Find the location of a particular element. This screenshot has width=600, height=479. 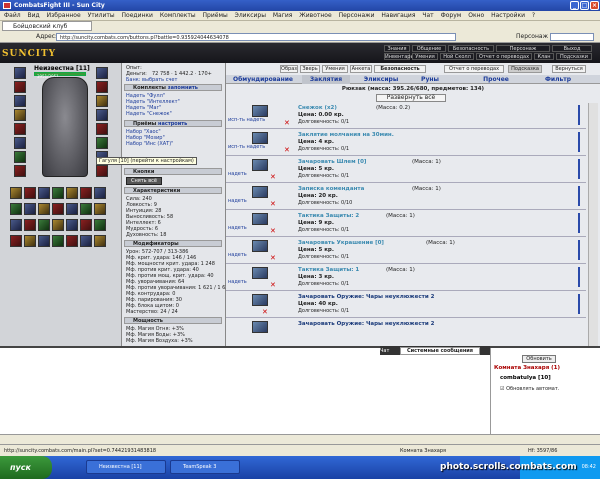

tab-other: Прочее is located at coordinates (496, 79).